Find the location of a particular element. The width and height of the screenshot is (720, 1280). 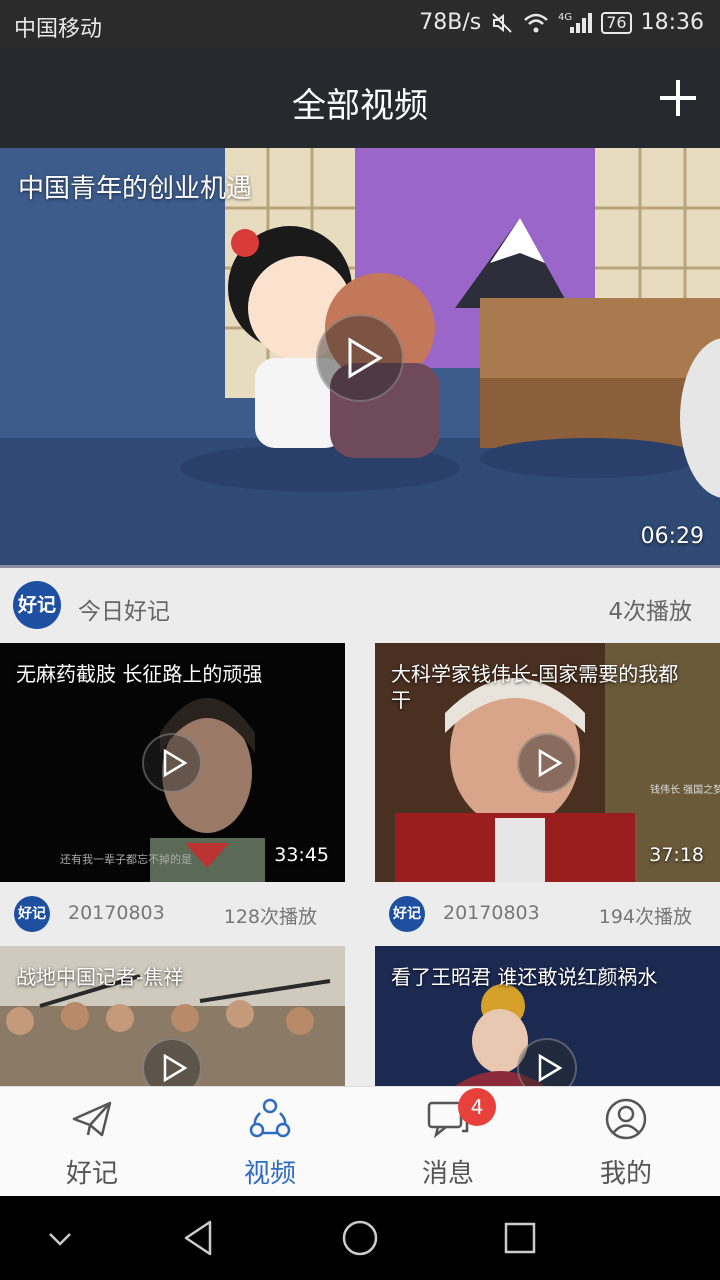

tab-haoji: 好记 is located at coordinates (92, 1142).